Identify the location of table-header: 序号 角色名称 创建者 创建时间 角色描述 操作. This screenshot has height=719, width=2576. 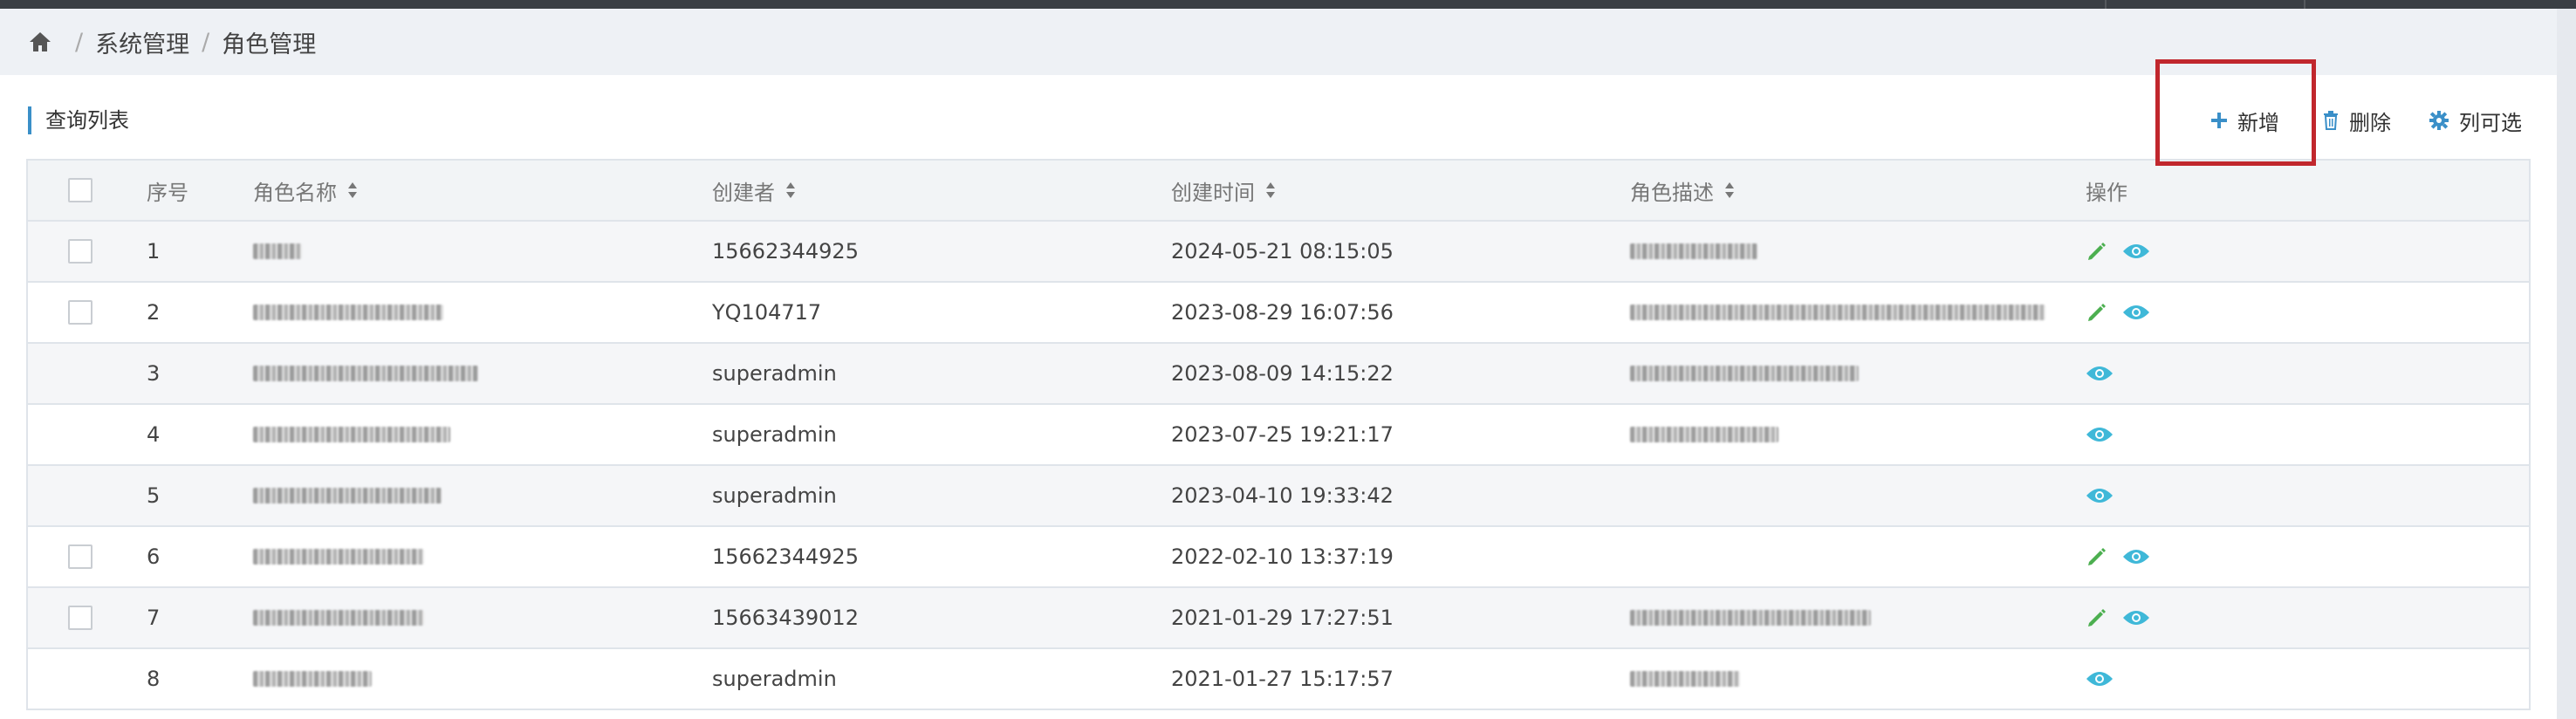
(1279, 190).